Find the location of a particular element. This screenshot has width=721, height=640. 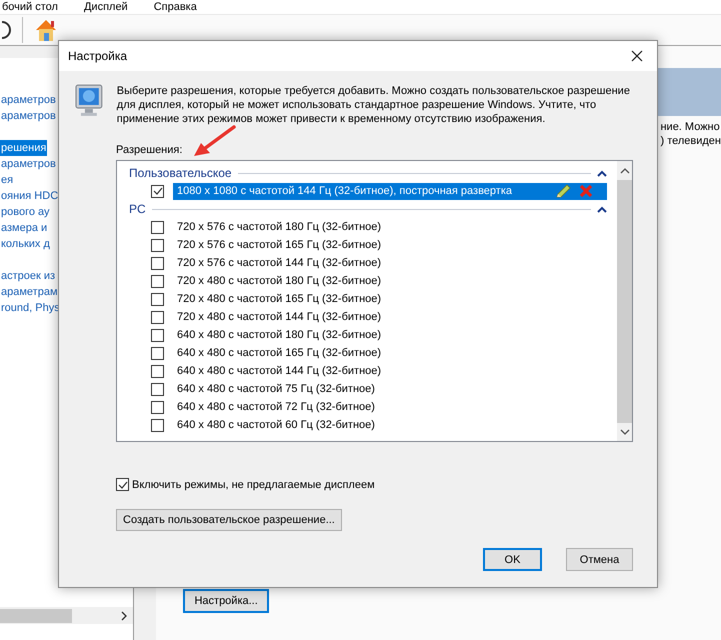

cancel-button: Отмена is located at coordinates (599, 559).